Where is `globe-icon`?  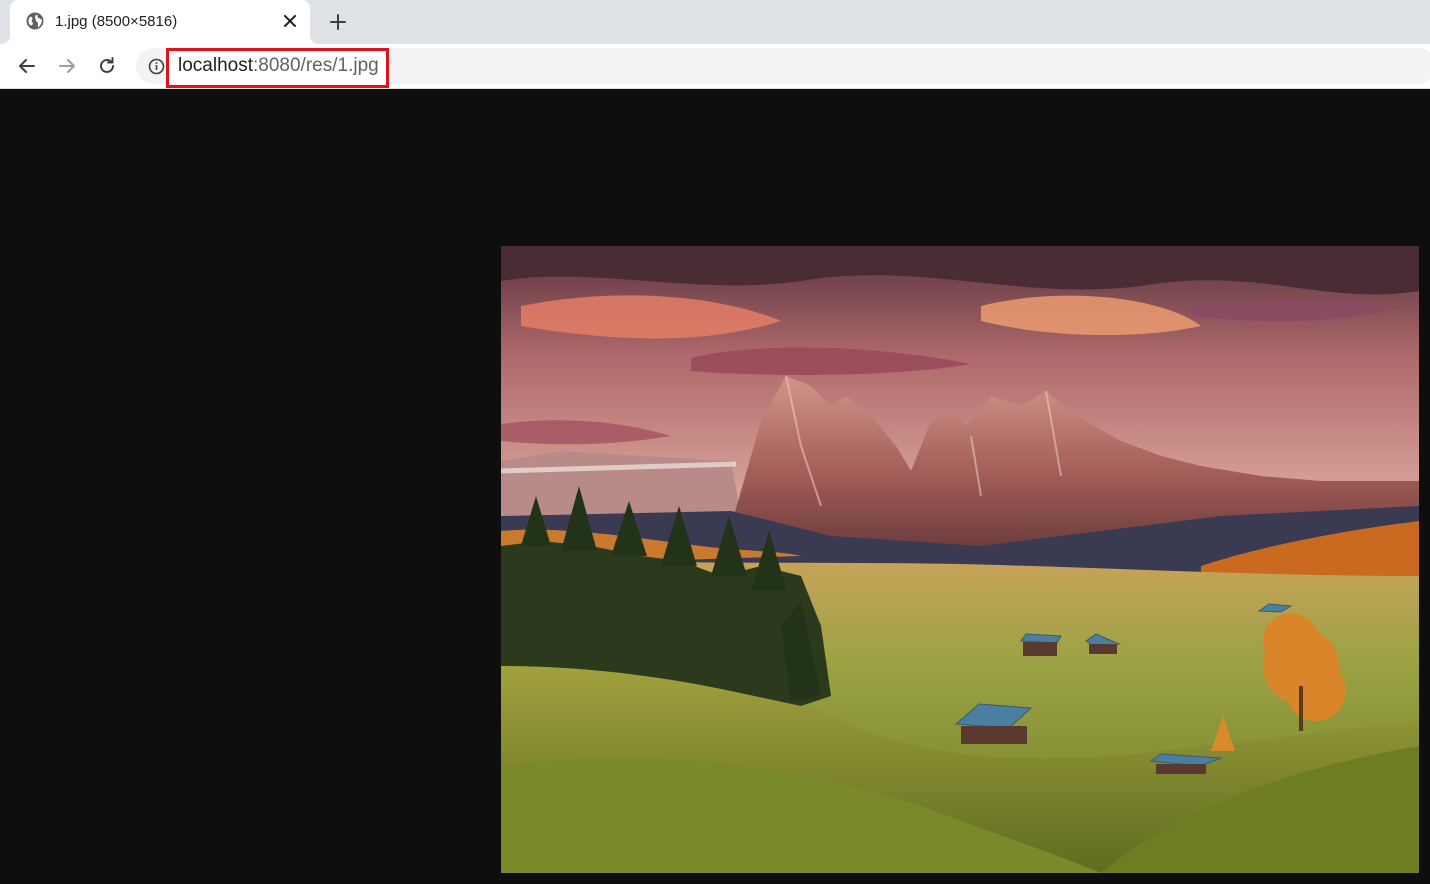 globe-icon is located at coordinates (35, 21).